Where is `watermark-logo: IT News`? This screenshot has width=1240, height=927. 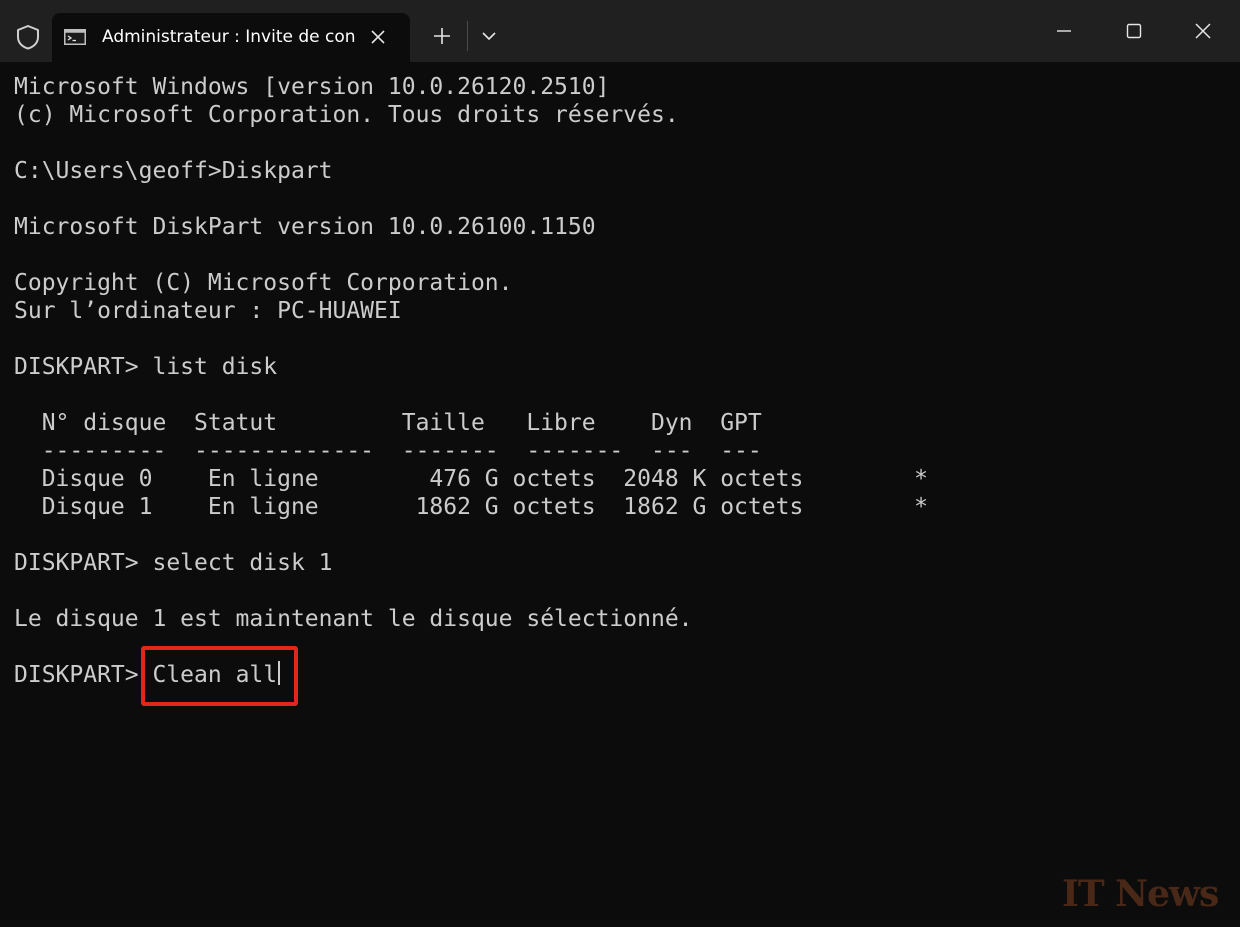
watermark-logo: IT News is located at coordinates (1140, 894).